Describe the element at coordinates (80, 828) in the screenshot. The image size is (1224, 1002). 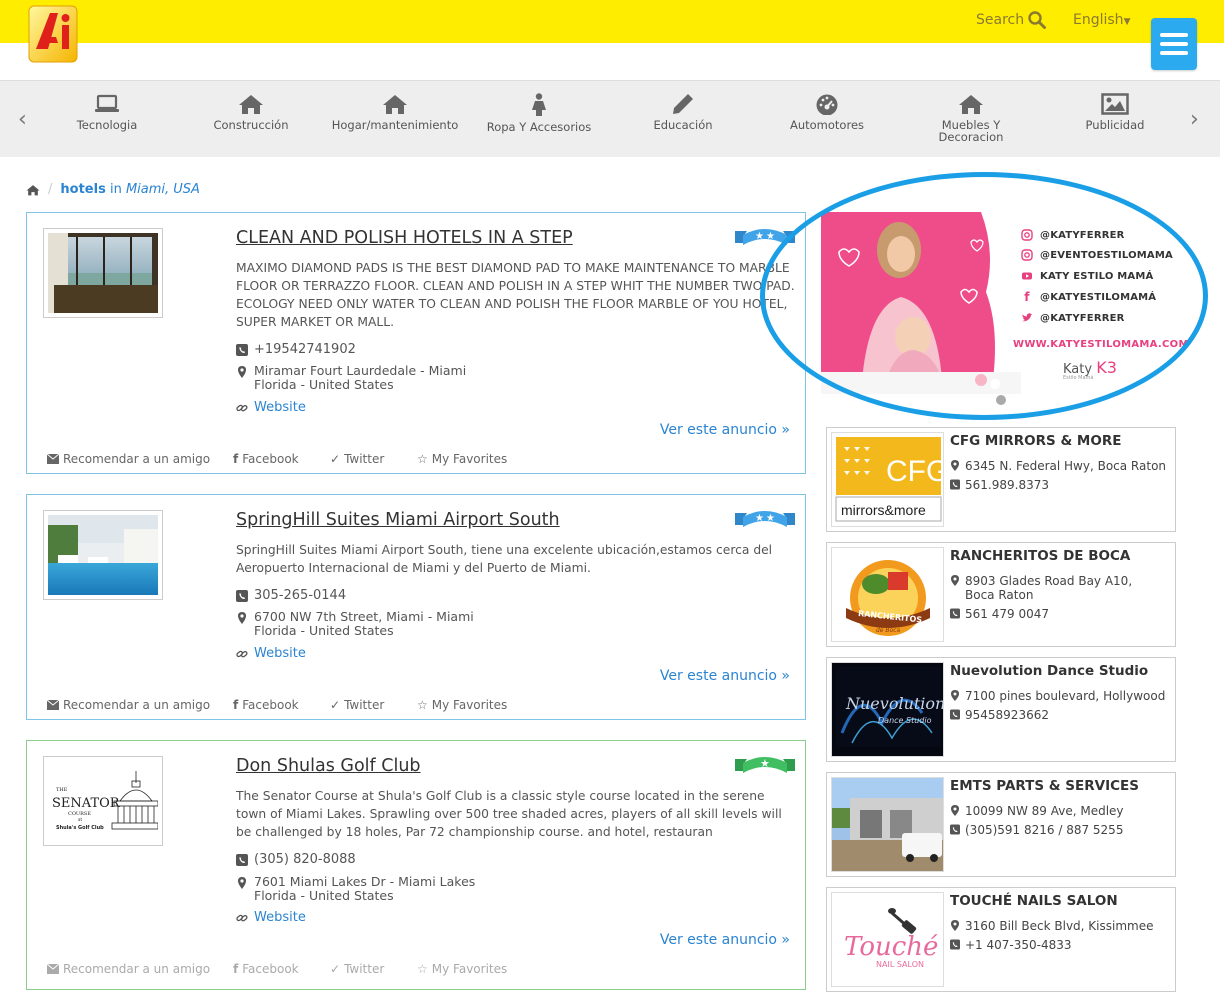
I see `svg-text: Shula's Golf Club` at that location.